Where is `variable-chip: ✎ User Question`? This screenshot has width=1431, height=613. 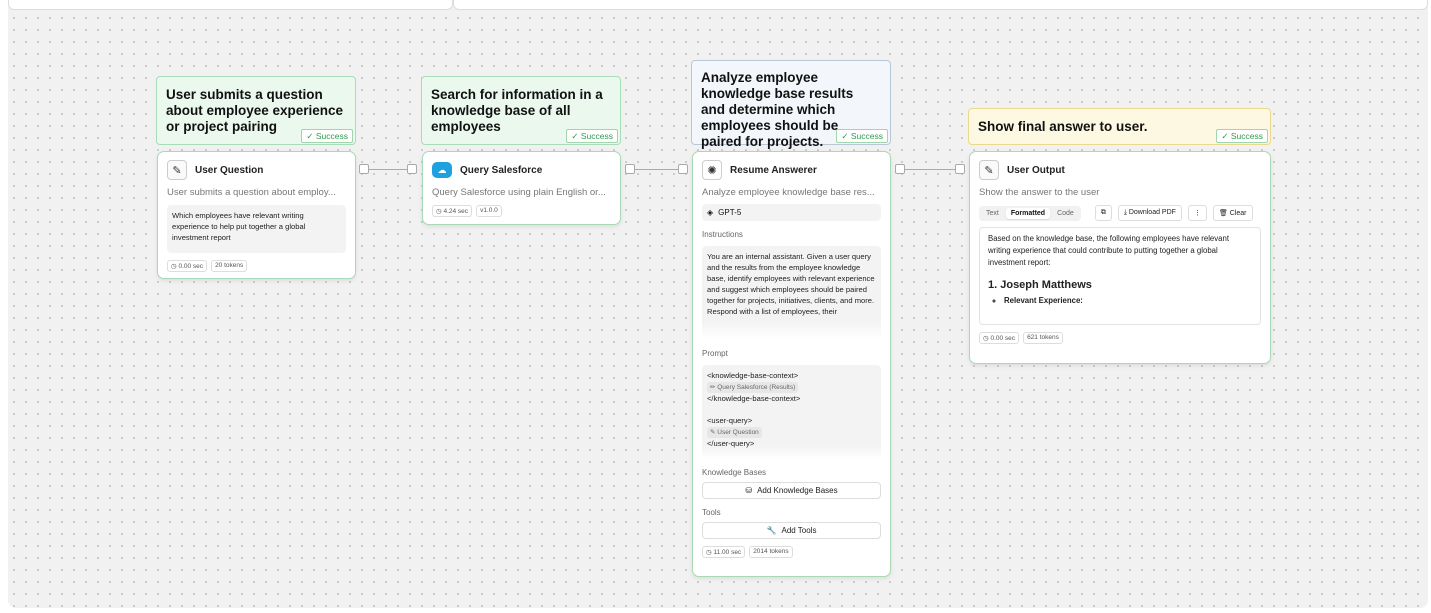
variable-chip: ✎ User Question is located at coordinates (734, 432).